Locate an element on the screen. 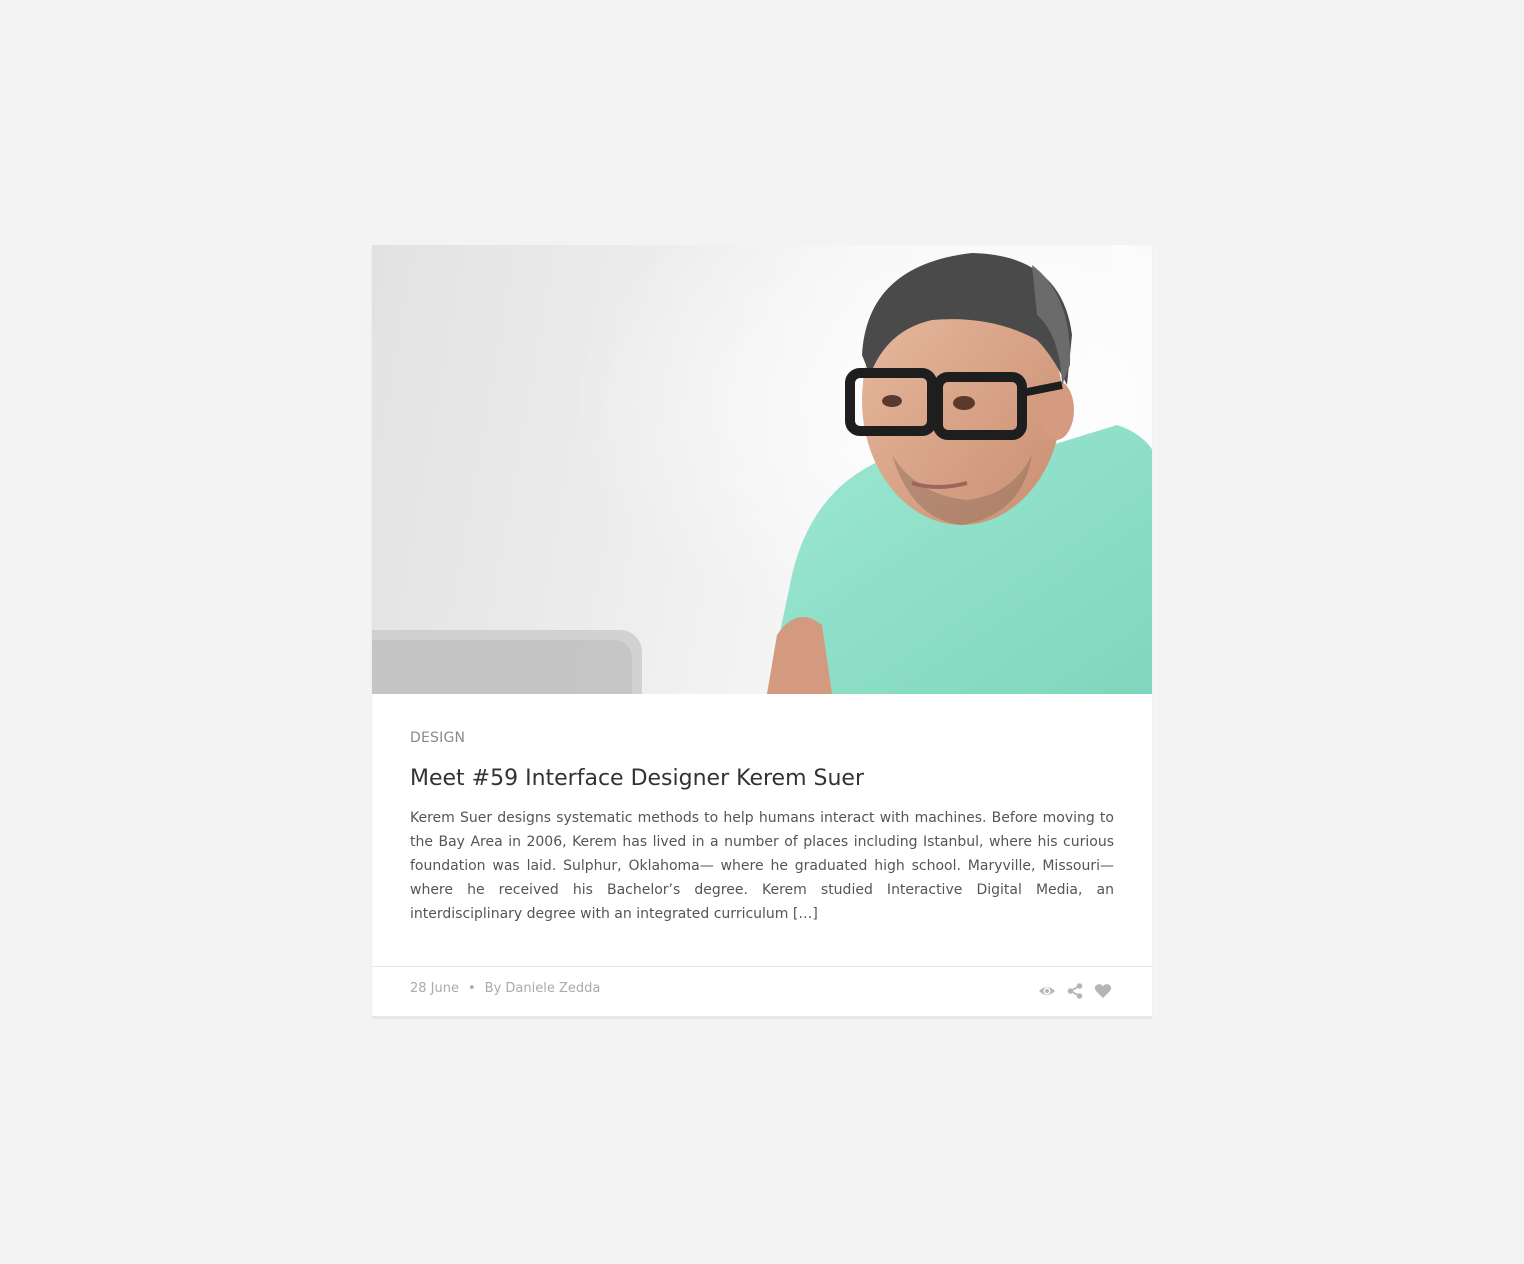 The image size is (1524, 1264). post-actions is located at coordinates (1075, 991).